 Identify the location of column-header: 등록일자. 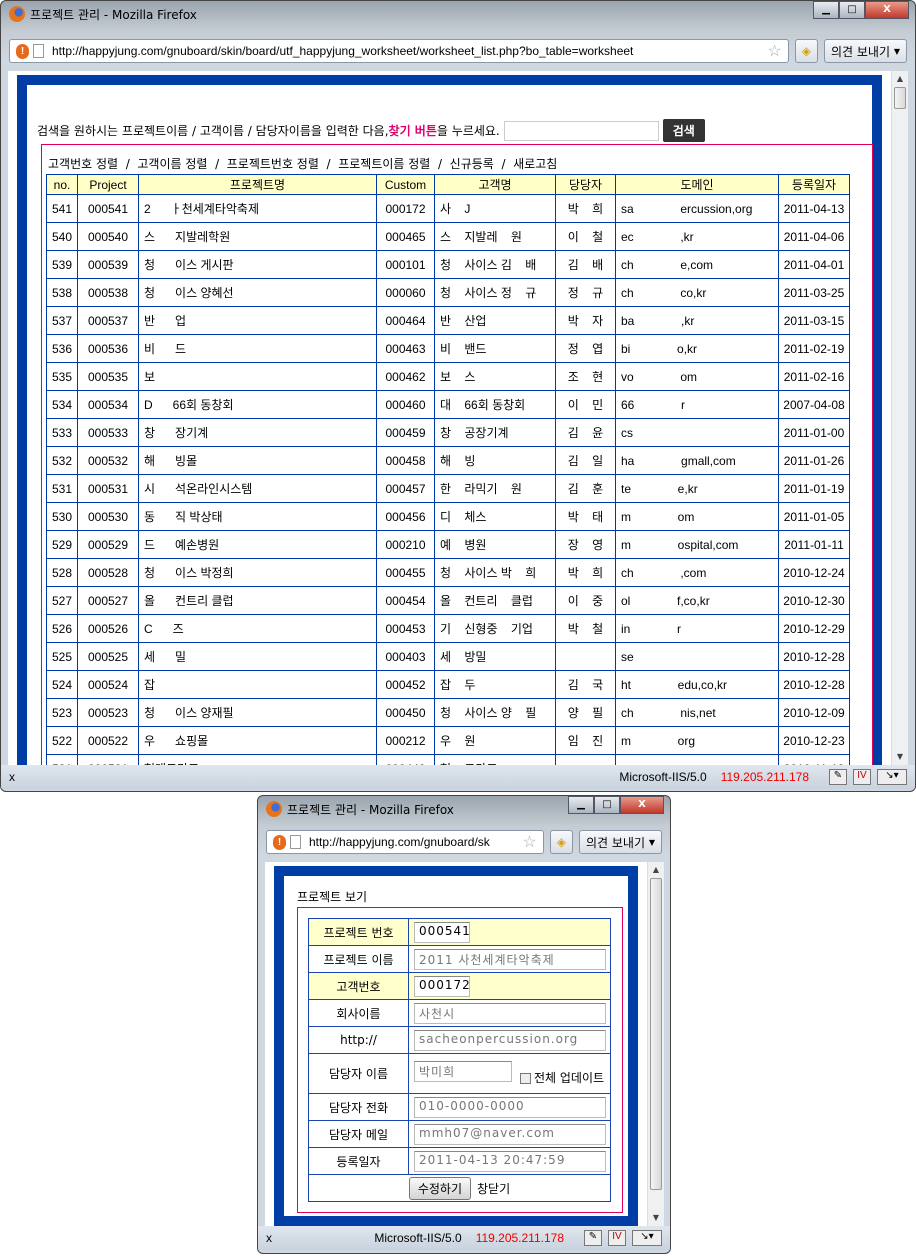
(814, 184).